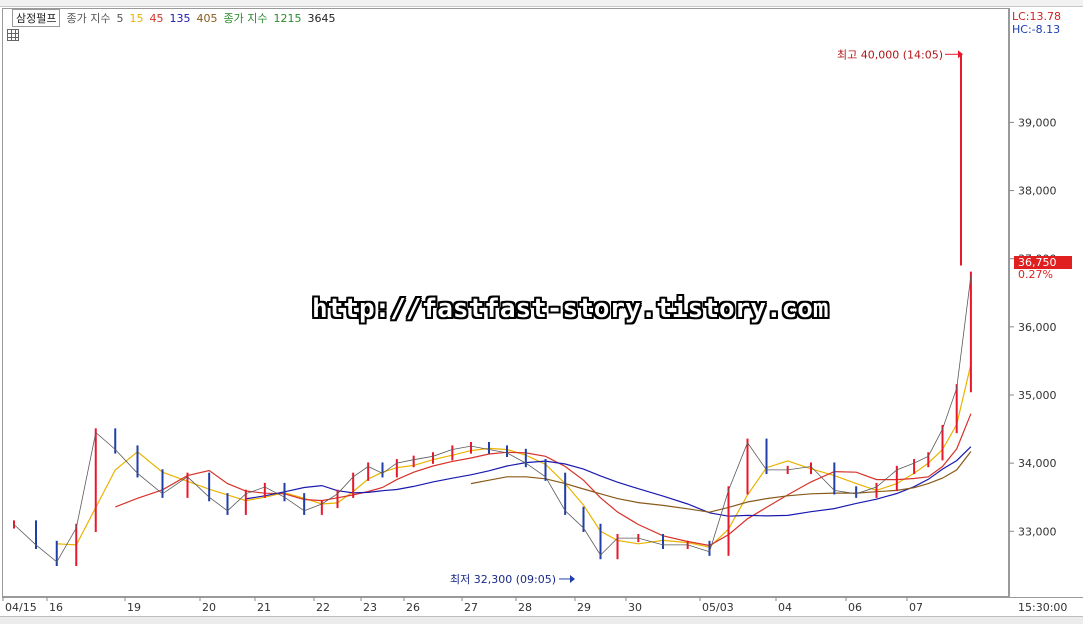  What do you see at coordinates (570, 309) in the screenshot?
I see `watermark-url: http://fastfast-story.tistory.com` at bounding box center [570, 309].